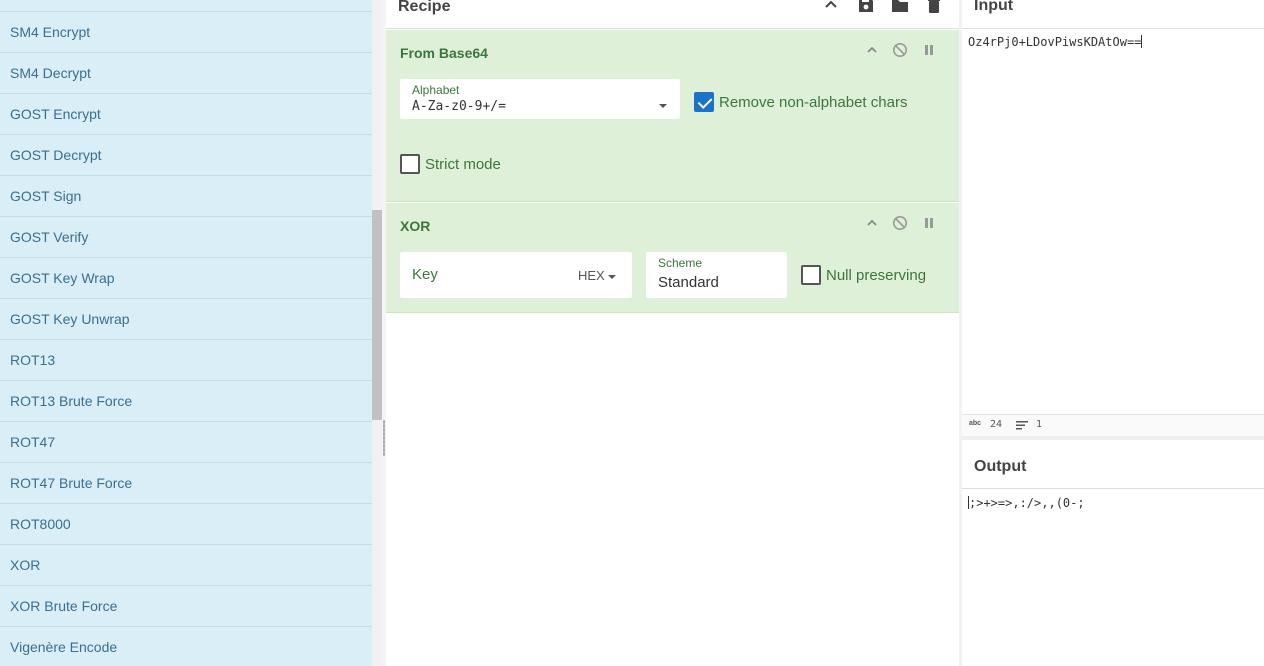  I want to click on output-textarea: ;>+>=>,:/>,,(0-;, so click(1026, 503).